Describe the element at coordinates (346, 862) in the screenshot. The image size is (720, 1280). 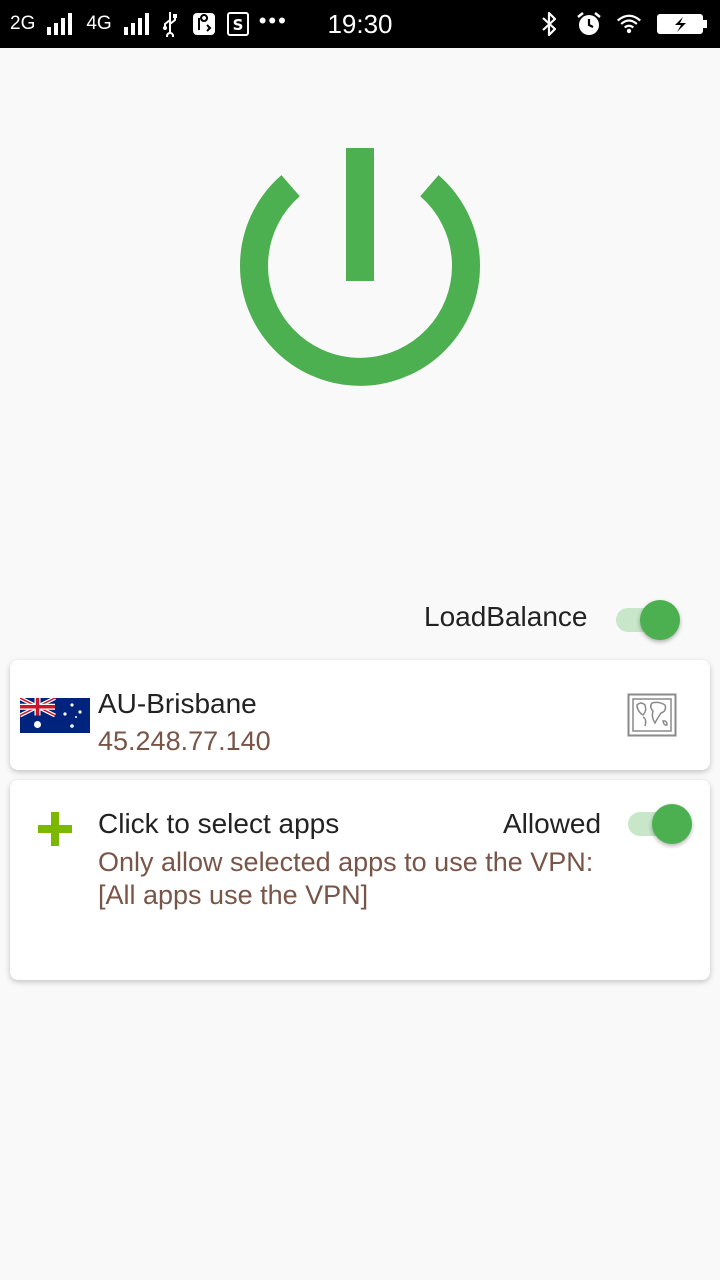
I see `apps-description-line-1: Only allow selected apps to use the VPN:` at that location.